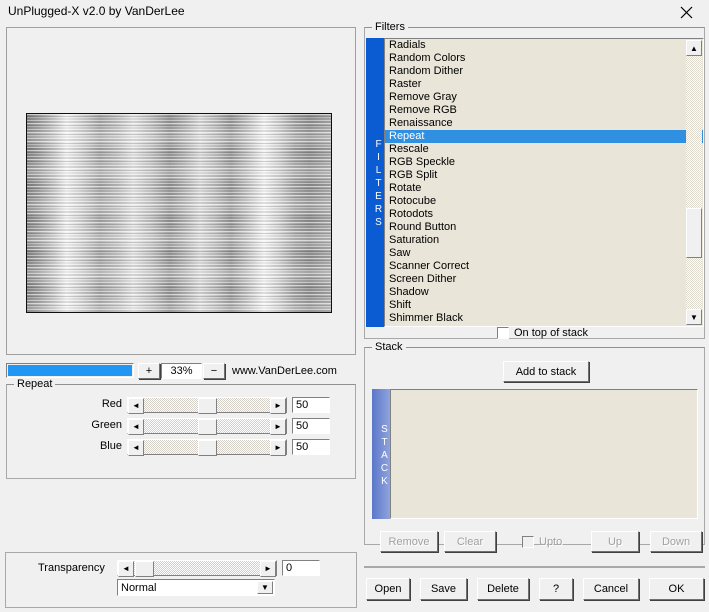 This screenshot has height=612, width=709. Describe the element at coordinates (388, 589) in the screenshot. I see `open-button: Open` at that location.